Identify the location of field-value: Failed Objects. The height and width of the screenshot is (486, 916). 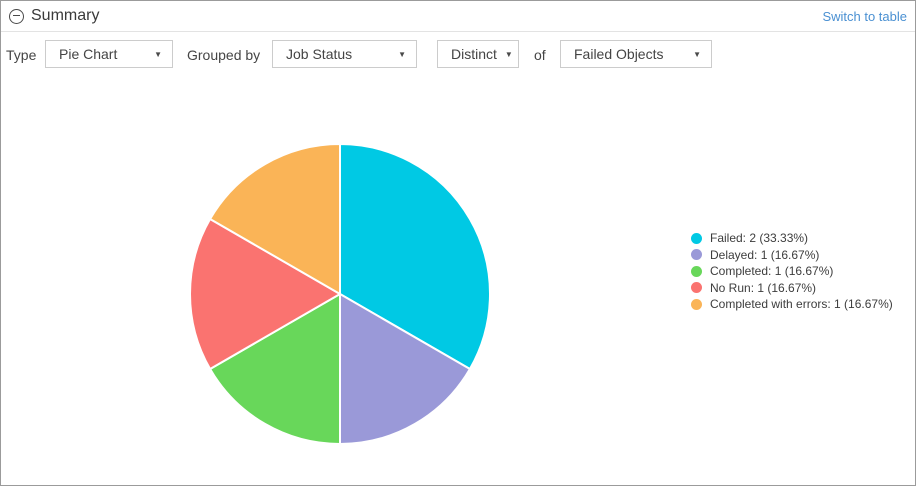
(619, 54).